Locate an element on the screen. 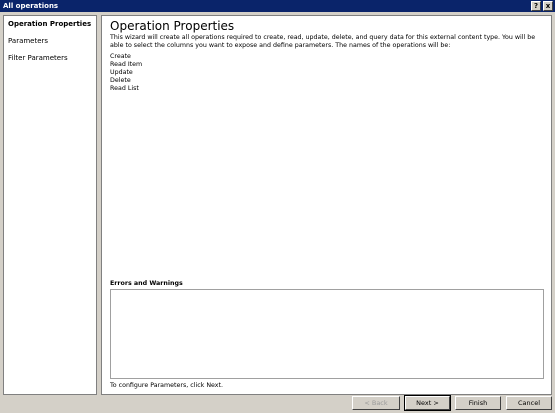 This screenshot has height=413, width=555. operation-item: Read Item is located at coordinates (126, 64).